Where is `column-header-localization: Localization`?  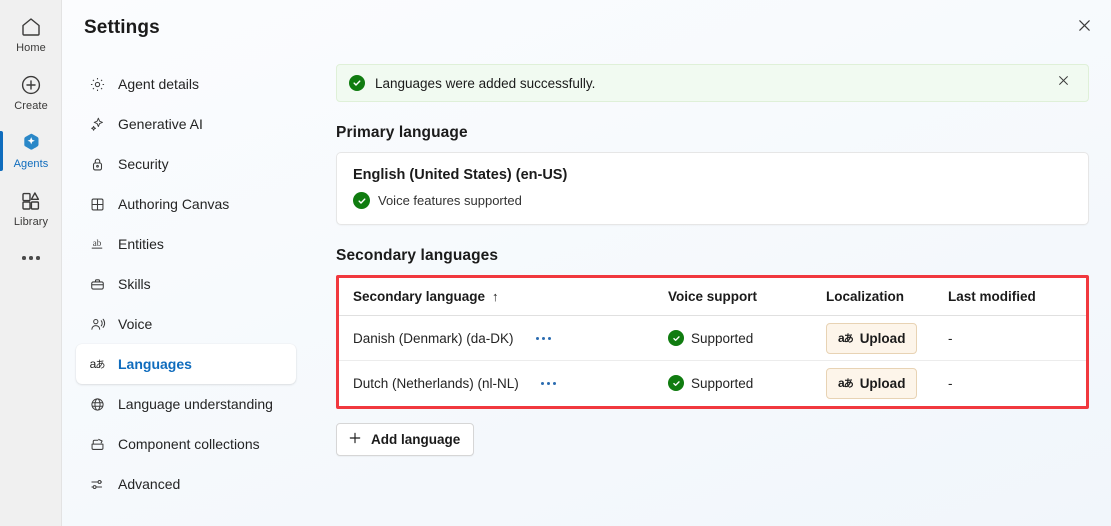 column-header-localization: Localization is located at coordinates (873, 297).